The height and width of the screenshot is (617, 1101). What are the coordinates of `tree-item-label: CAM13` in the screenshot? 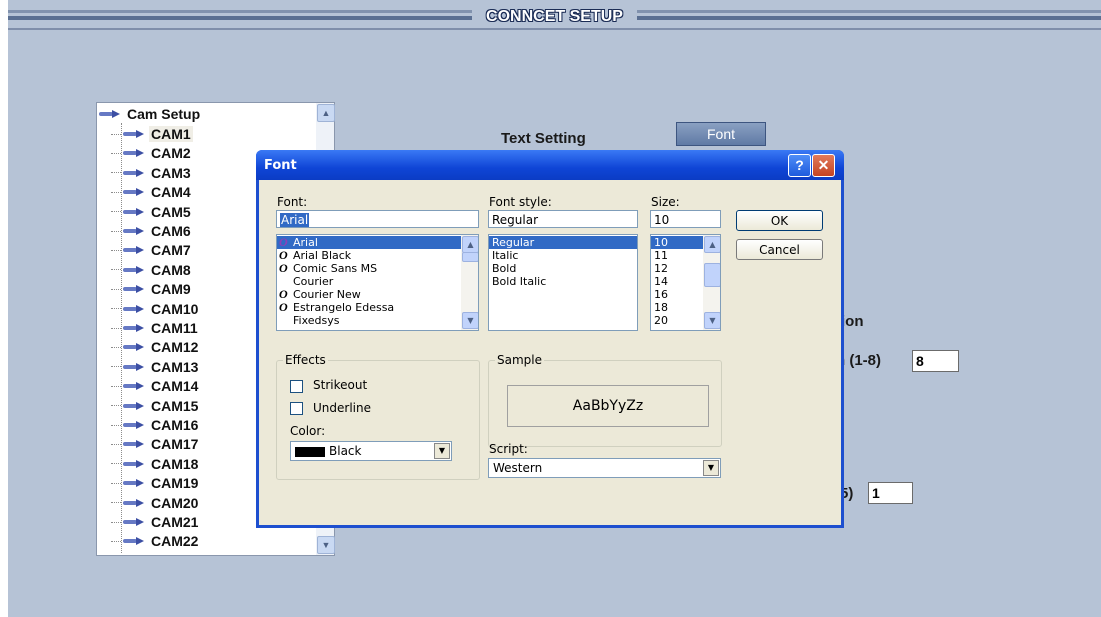 It's located at (175, 366).